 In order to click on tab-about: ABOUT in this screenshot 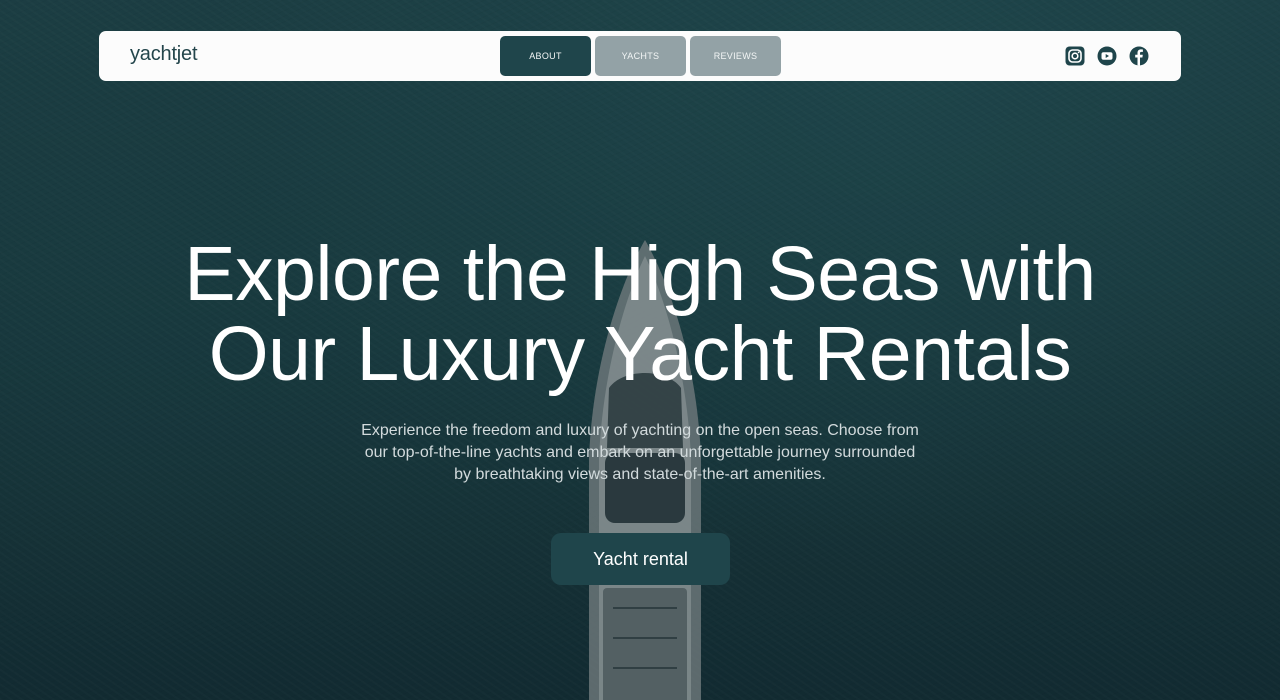, I will do `click(545, 56)`.